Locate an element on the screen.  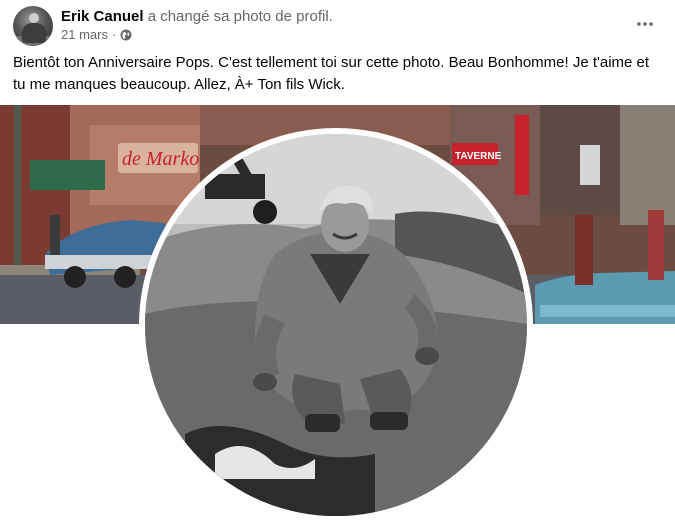
globe-icon is located at coordinates (126, 35).